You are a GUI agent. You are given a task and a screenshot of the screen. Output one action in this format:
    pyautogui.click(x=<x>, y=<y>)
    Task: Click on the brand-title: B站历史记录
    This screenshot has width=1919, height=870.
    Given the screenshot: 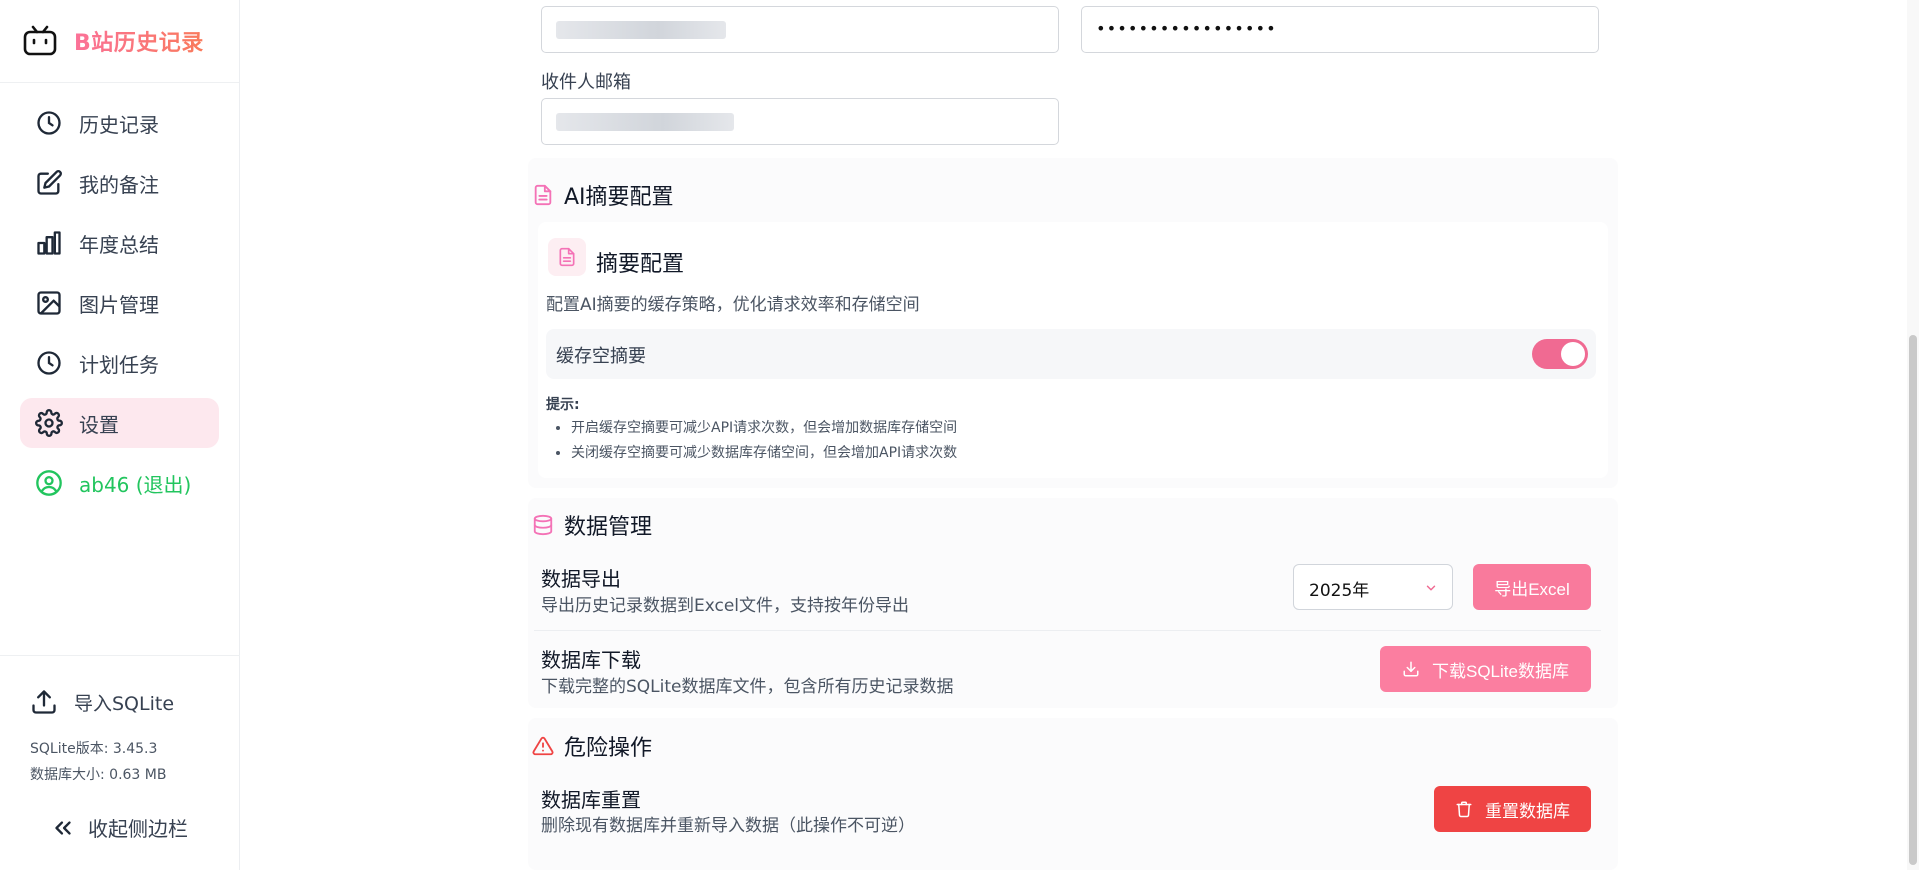 What is the action you would take?
    pyautogui.click(x=139, y=41)
    